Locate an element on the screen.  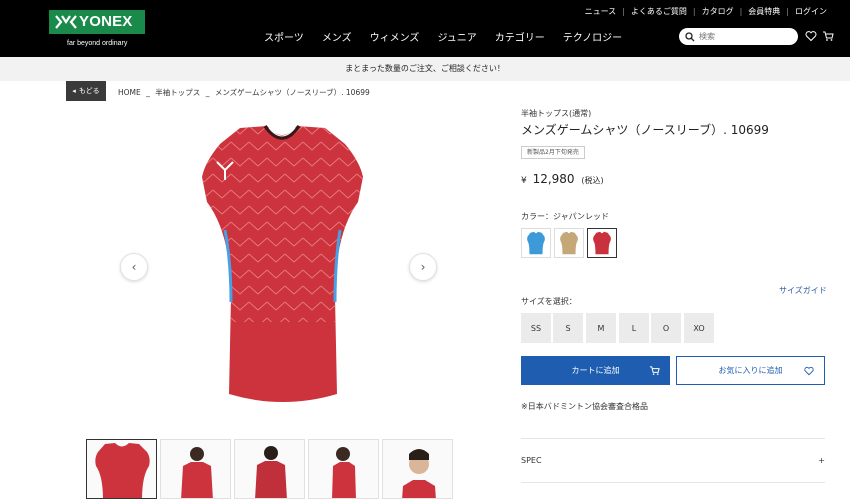
color-label: カラー：ジャパンレッド is located at coordinates (565, 216).